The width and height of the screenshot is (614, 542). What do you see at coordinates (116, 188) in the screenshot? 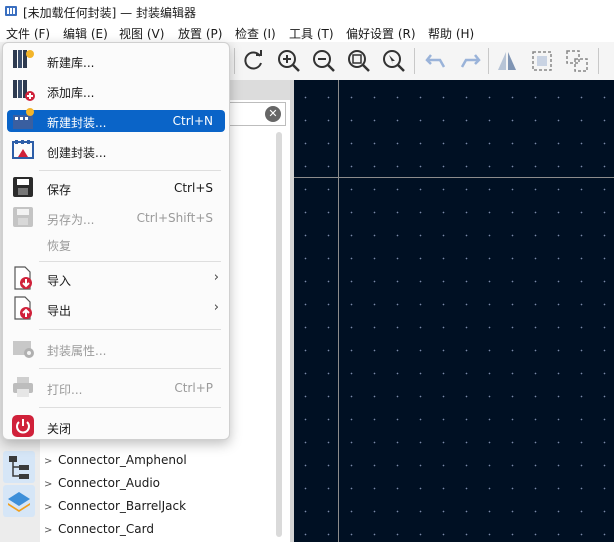
I see `menu-item-save: 保存 Ctrl+S` at bounding box center [116, 188].